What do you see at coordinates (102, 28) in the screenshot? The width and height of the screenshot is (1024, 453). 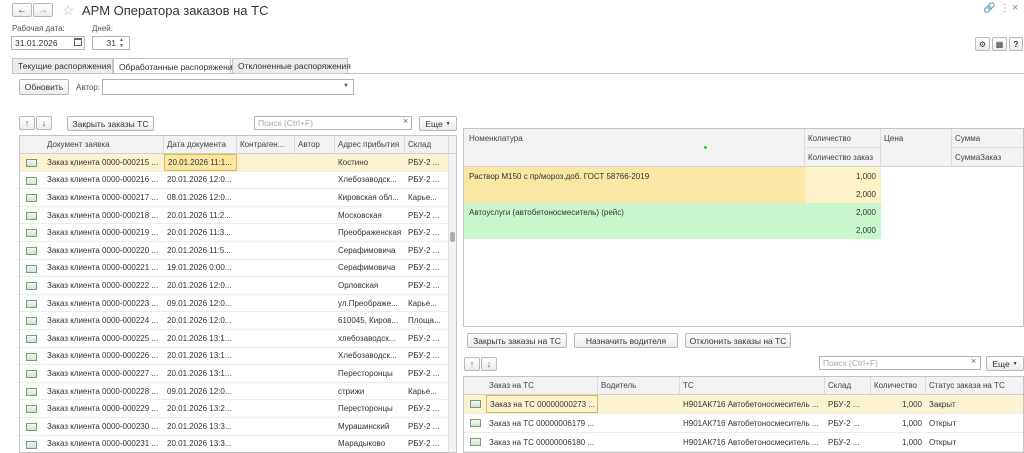 I see `days-label: Дней:` at bounding box center [102, 28].